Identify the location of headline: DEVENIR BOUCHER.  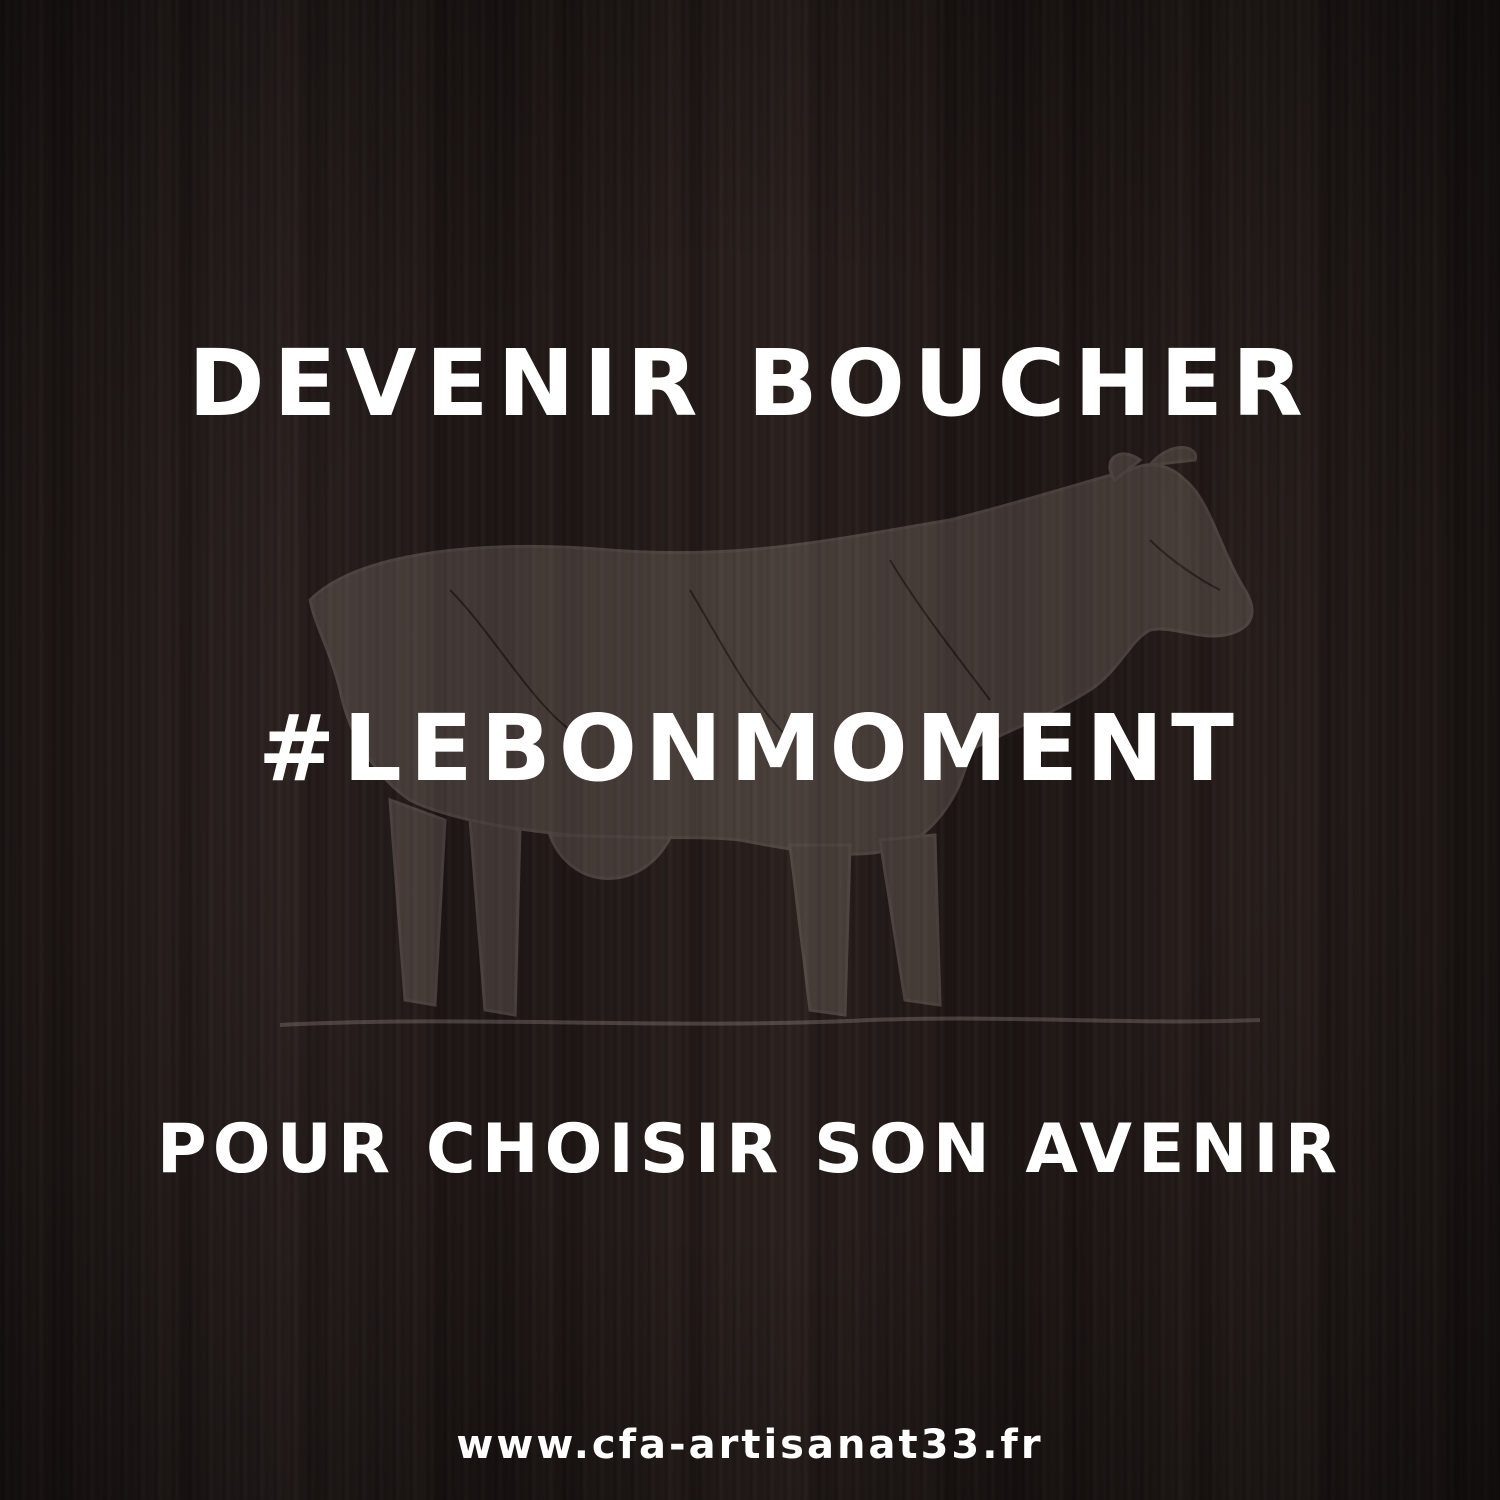
(750, 383).